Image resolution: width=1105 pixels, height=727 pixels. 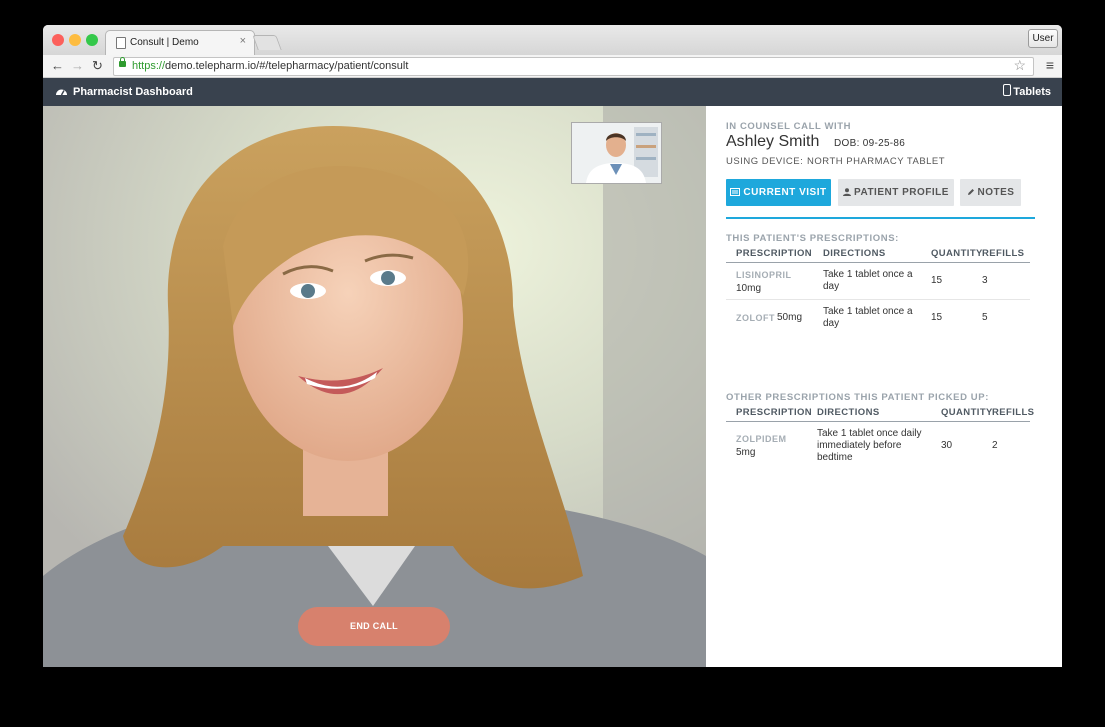 I want to click on list-icon, so click(x=735, y=192).